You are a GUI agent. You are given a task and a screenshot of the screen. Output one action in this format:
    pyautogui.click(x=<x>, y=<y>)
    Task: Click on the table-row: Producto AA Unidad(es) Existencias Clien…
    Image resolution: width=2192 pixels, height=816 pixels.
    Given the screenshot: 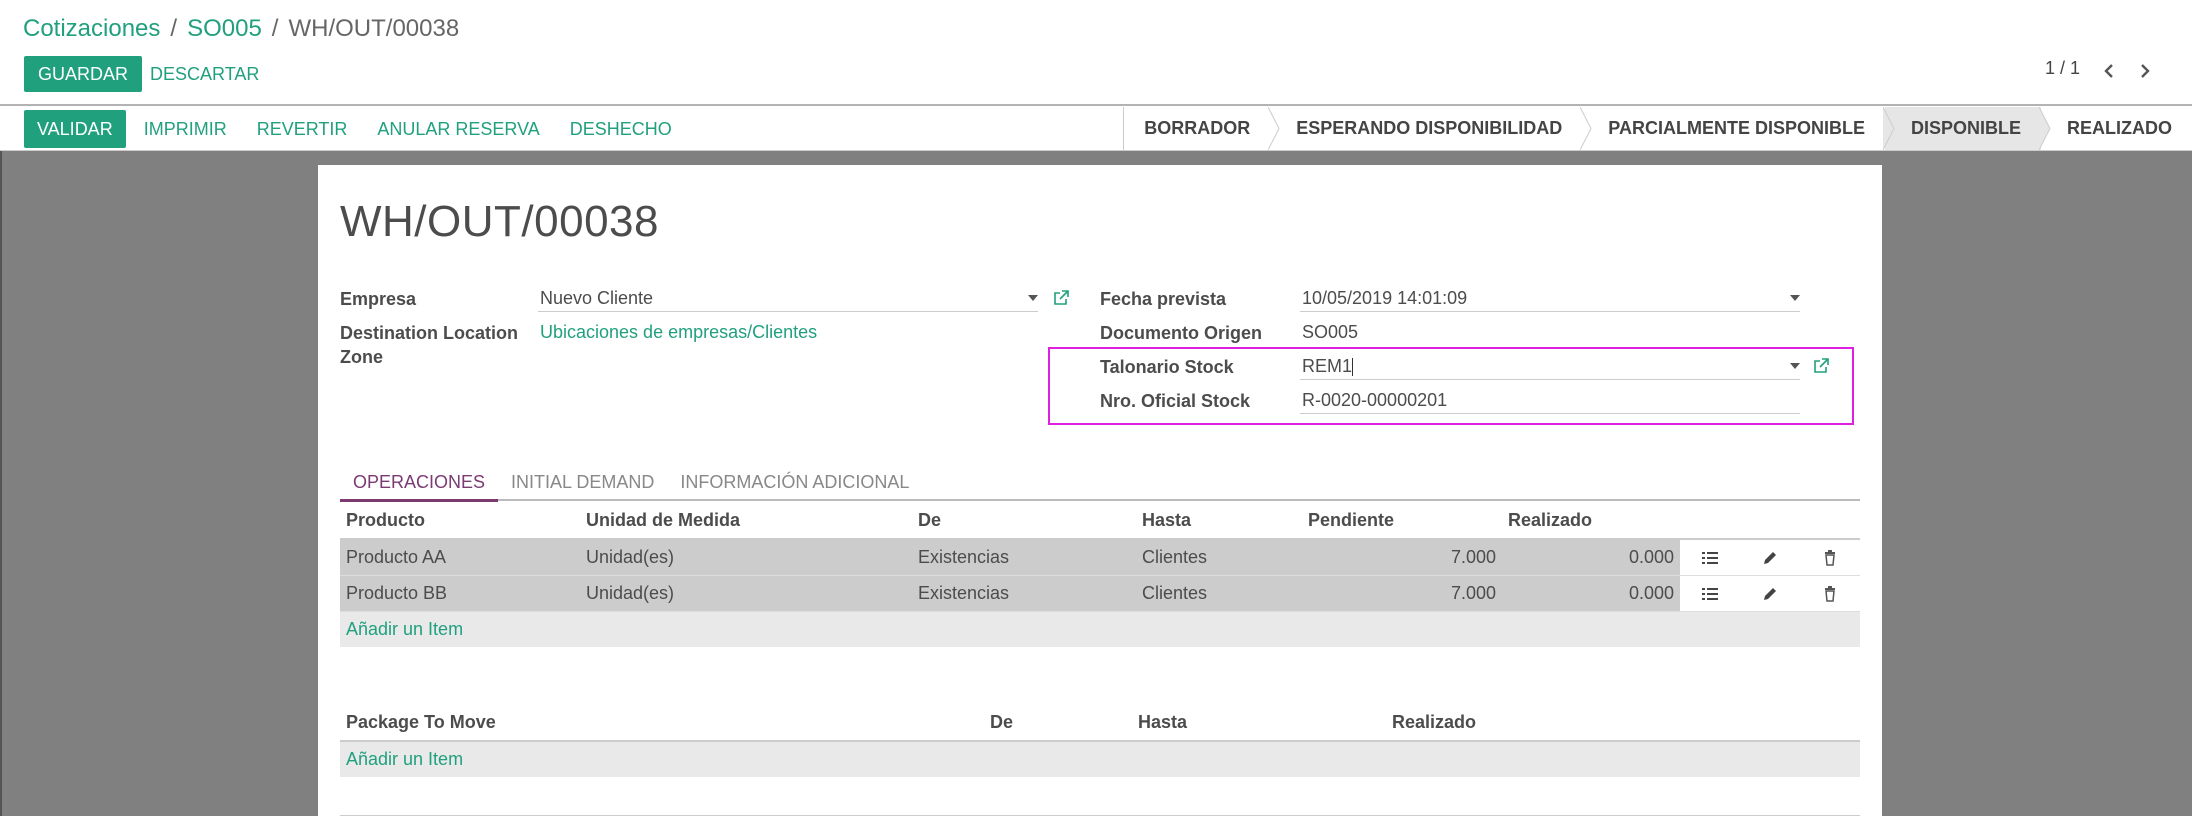 What is the action you would take?
    pyautogui.click(x=1100, y=557)
    